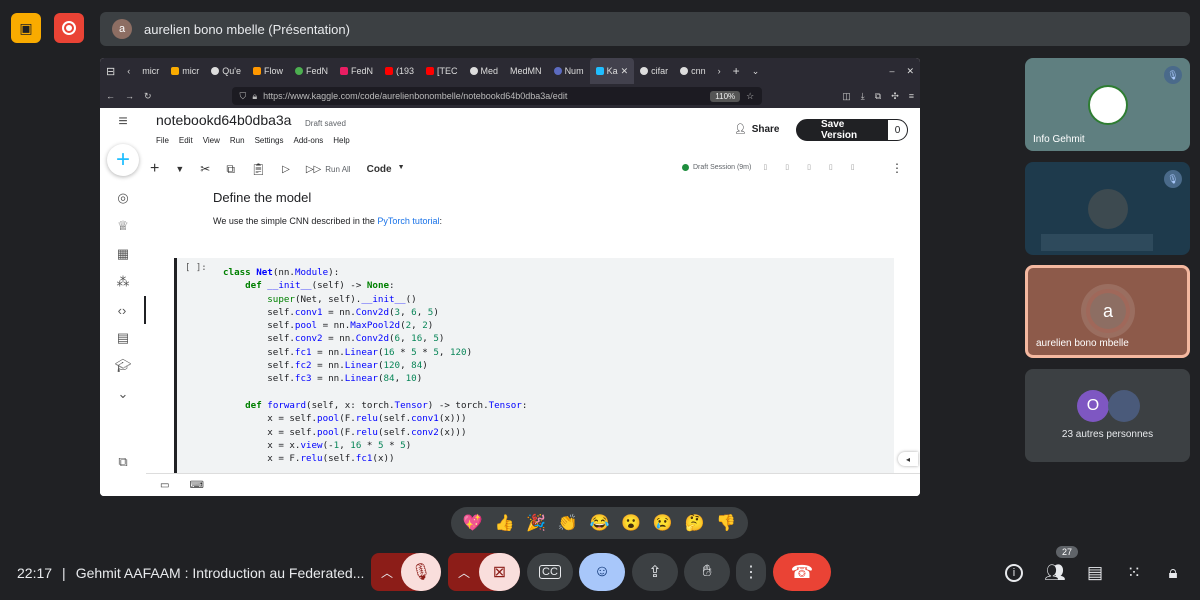  Describe the element at coordinates (1055, 573) in the screenshot. I see `people-icon: 👥︎` at that location.